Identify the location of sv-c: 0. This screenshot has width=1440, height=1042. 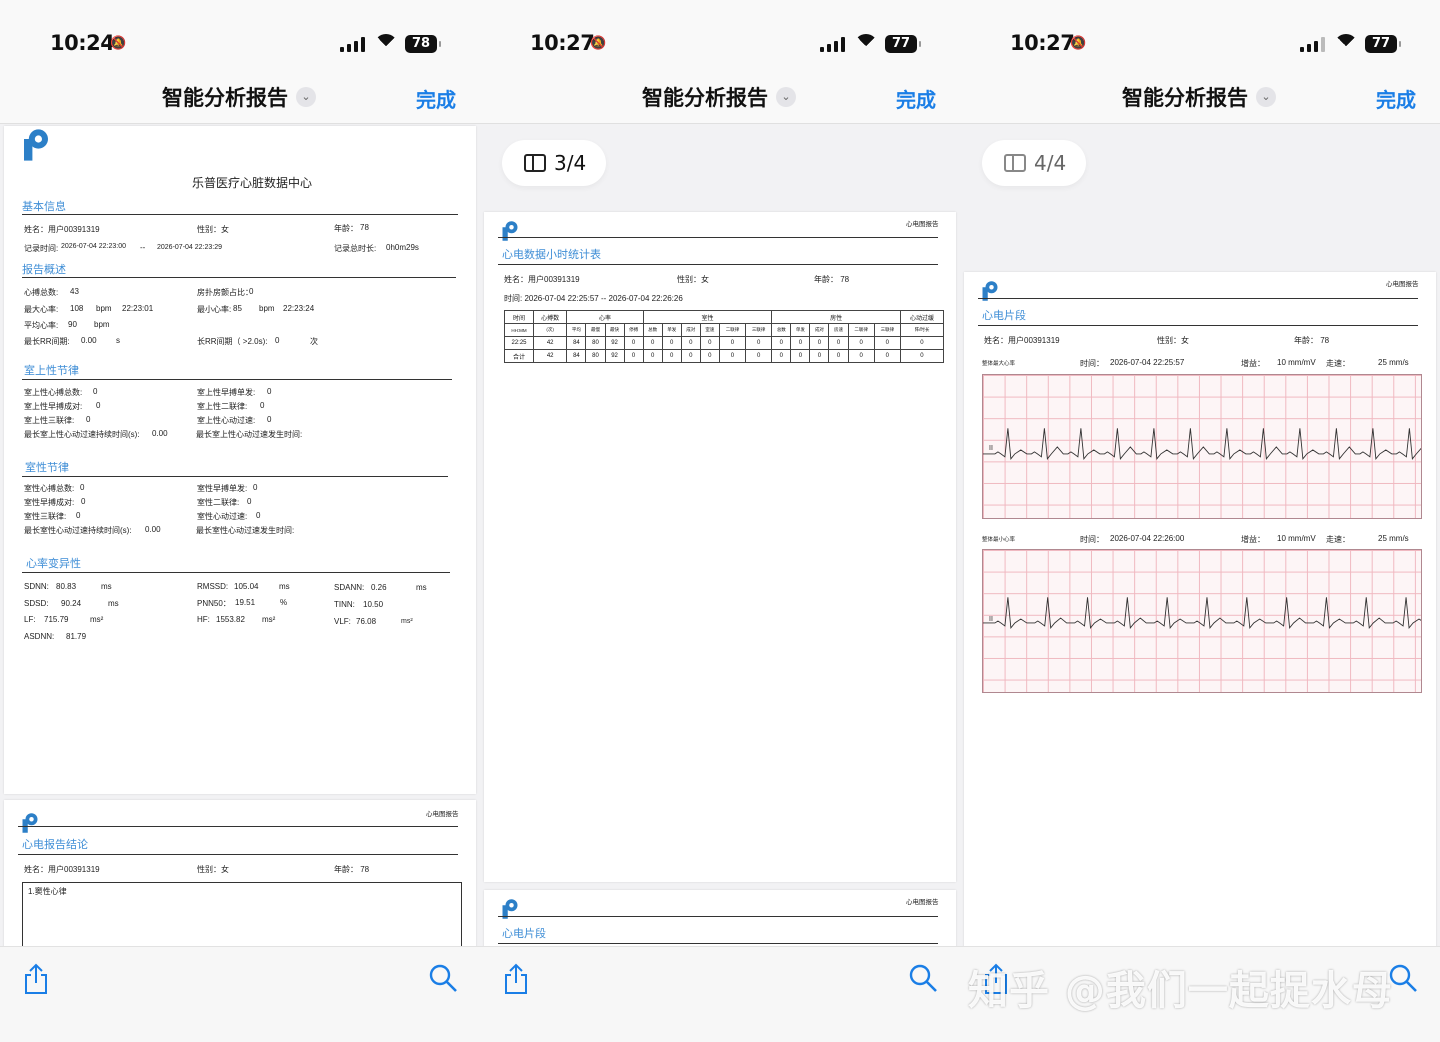
(98, 405).